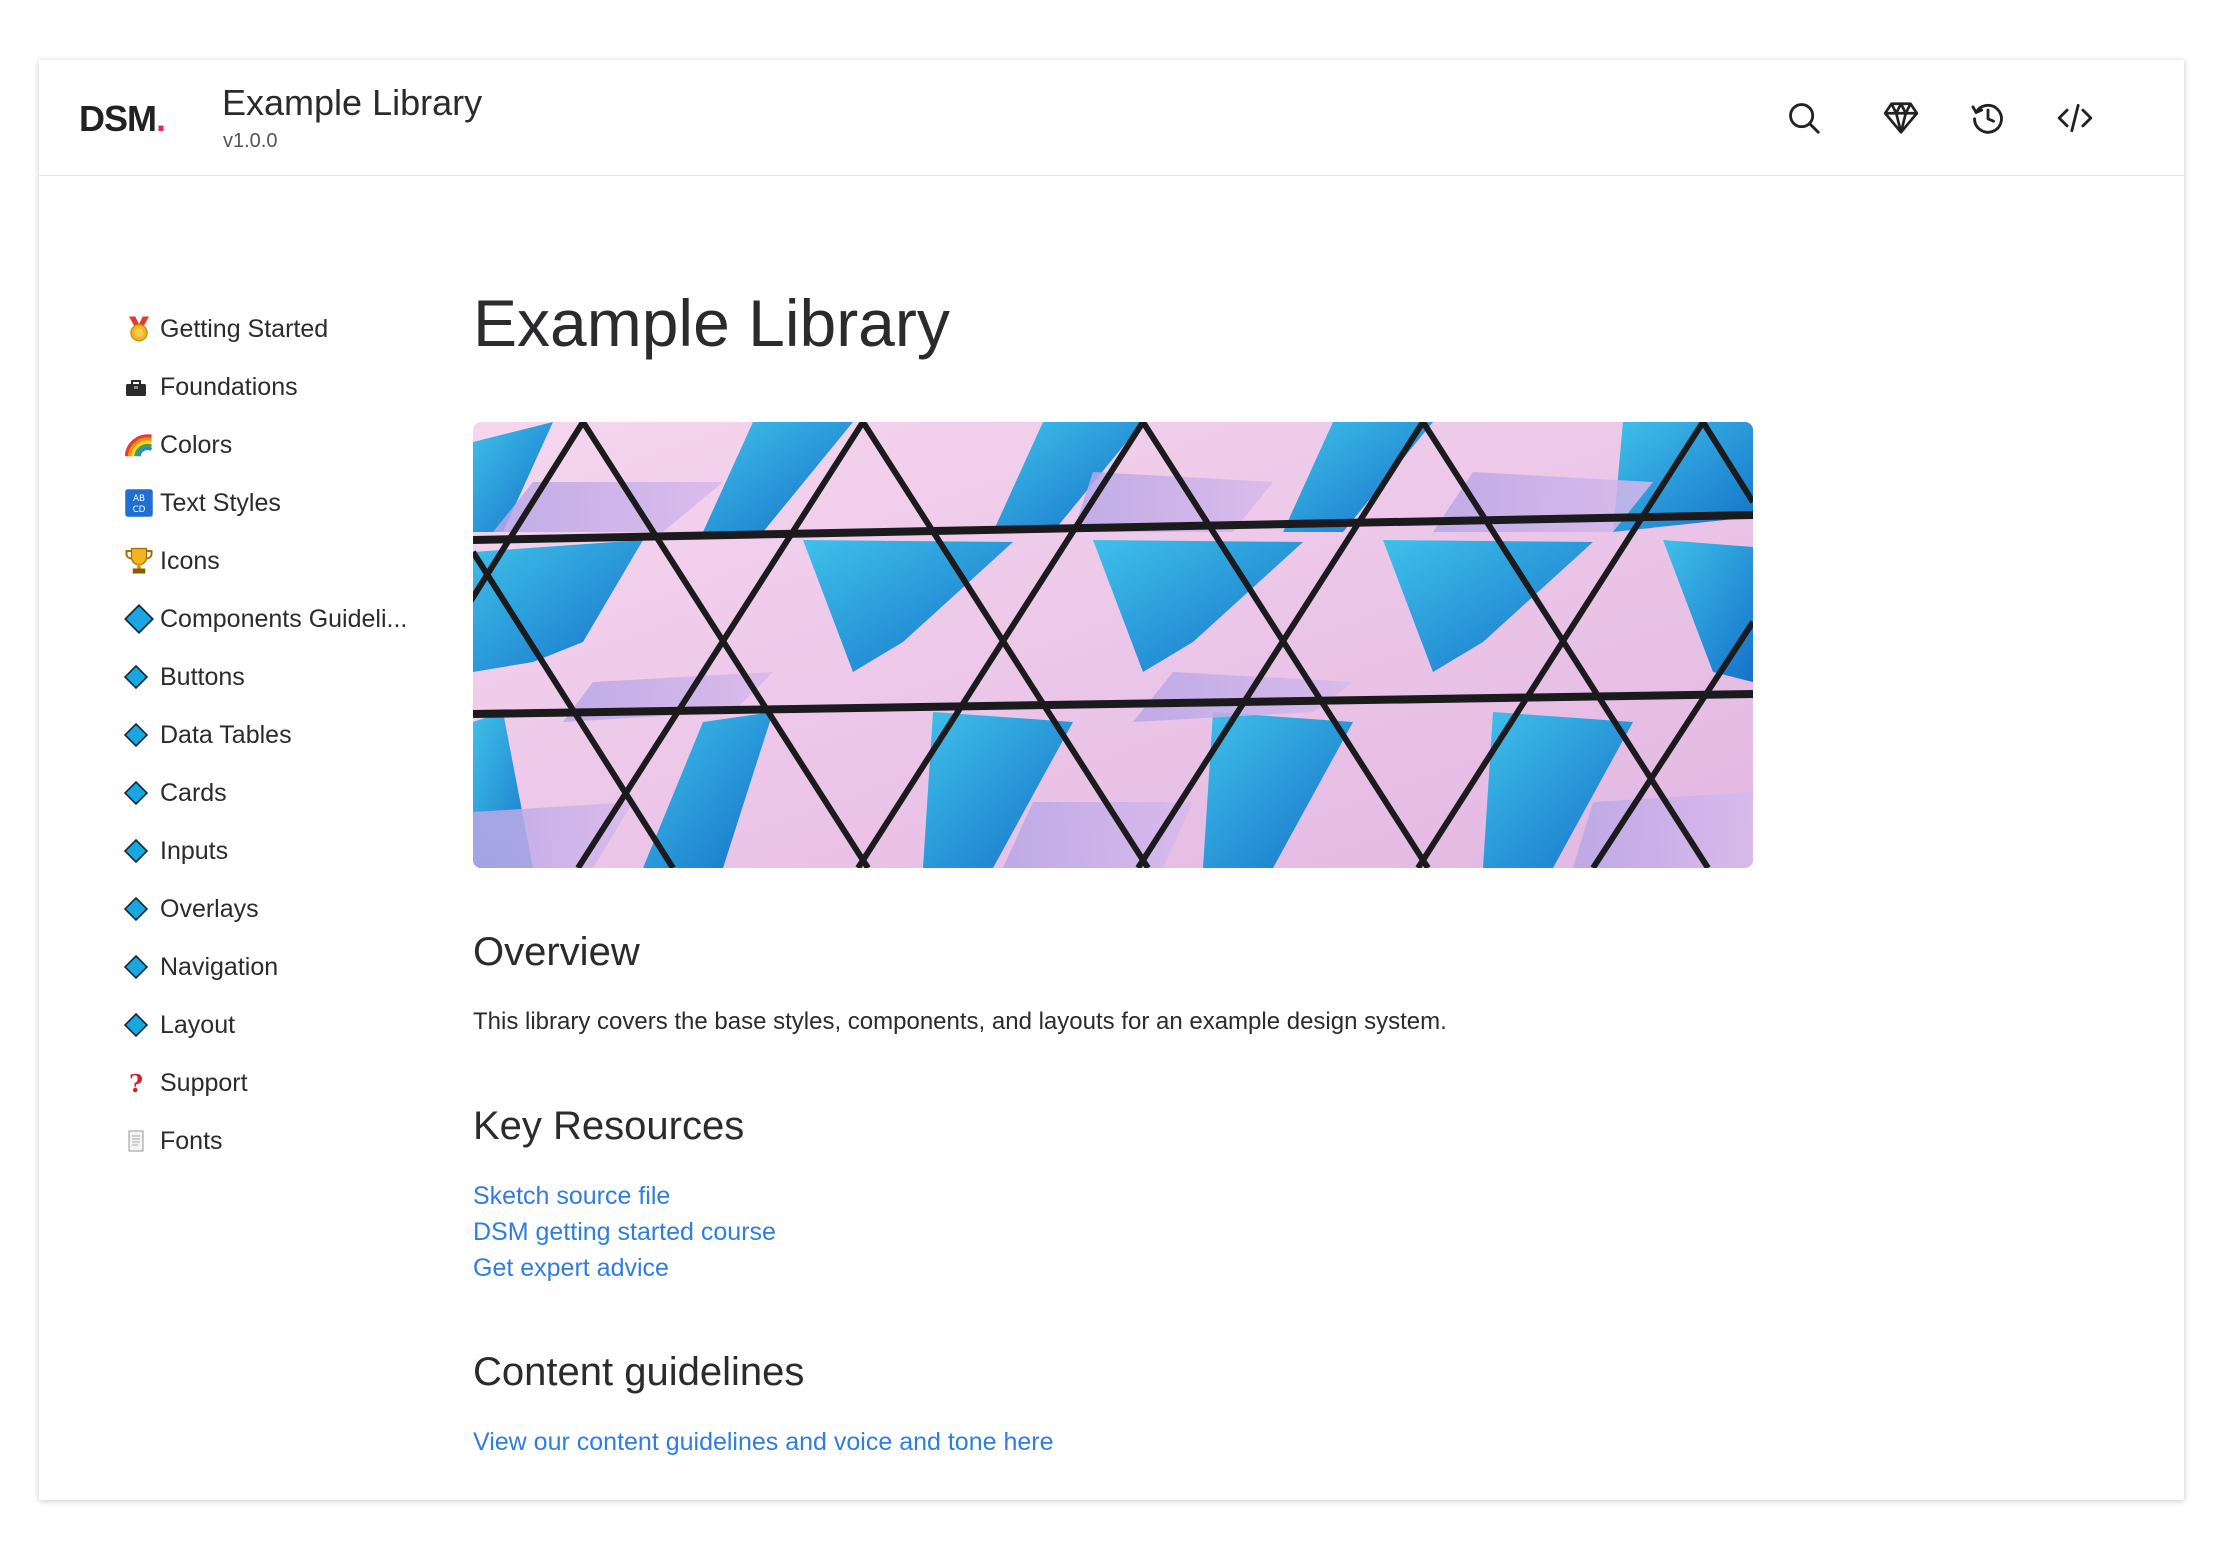  Describe the element at coordinates (294, 445) in the screenshot. I see `sidebar-item-colors: Colors` at that location.